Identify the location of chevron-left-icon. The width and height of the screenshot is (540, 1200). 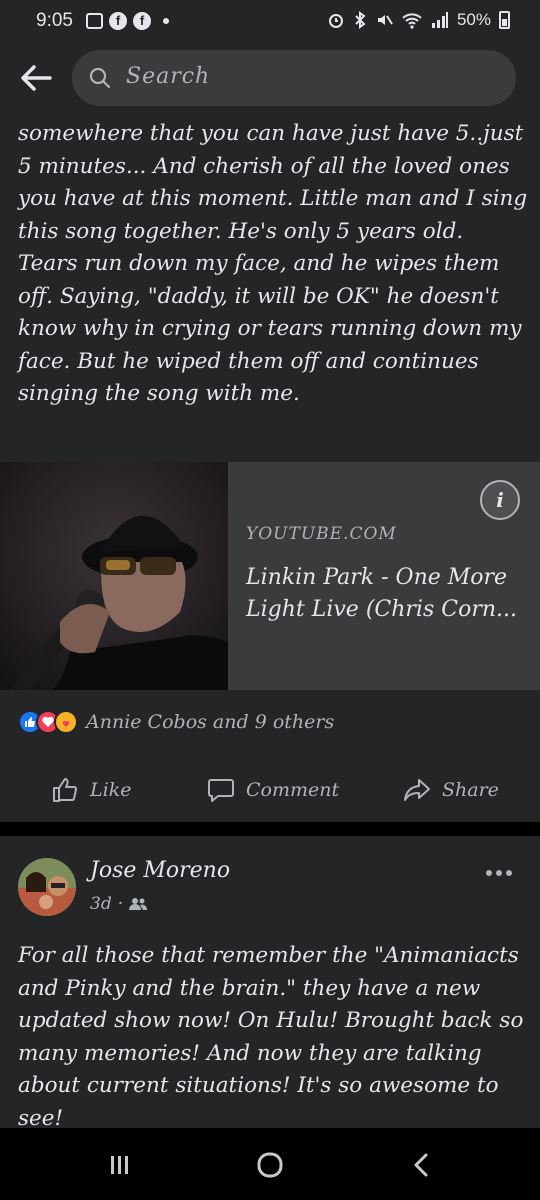
(421, 1165).